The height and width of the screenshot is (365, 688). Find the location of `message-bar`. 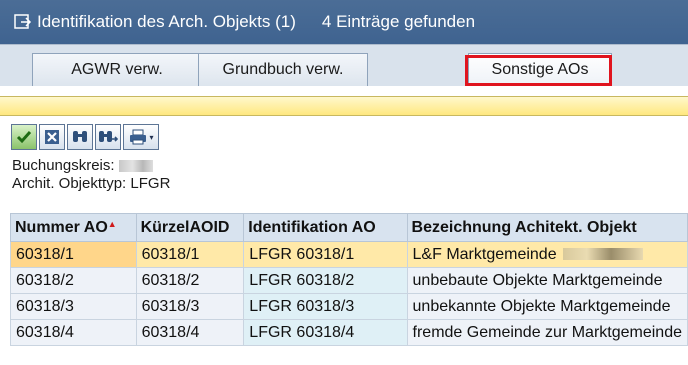

message-bar is located at coordinates (344, 106).